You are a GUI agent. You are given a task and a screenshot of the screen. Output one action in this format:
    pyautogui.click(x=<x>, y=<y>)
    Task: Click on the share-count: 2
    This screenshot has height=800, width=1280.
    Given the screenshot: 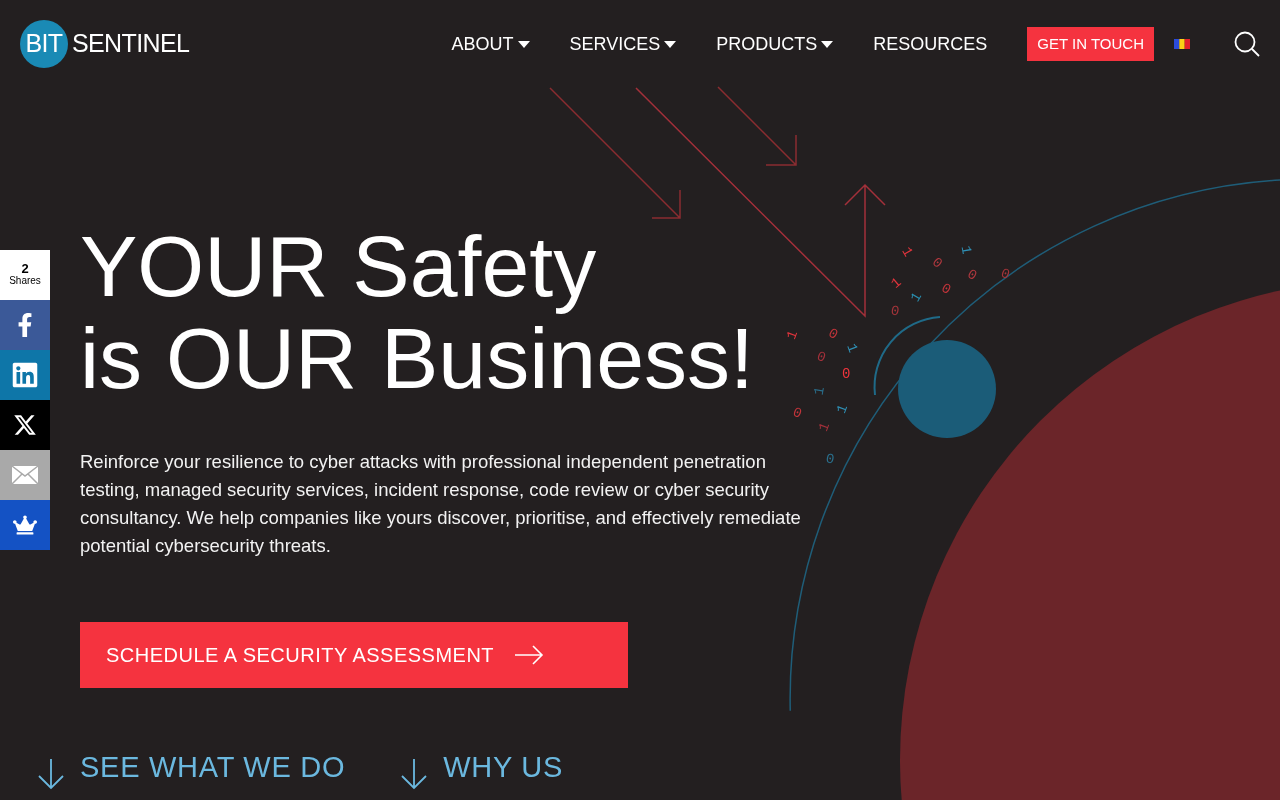 What is the action you would take?
    pyautogui.click(x=25, y=269)
    